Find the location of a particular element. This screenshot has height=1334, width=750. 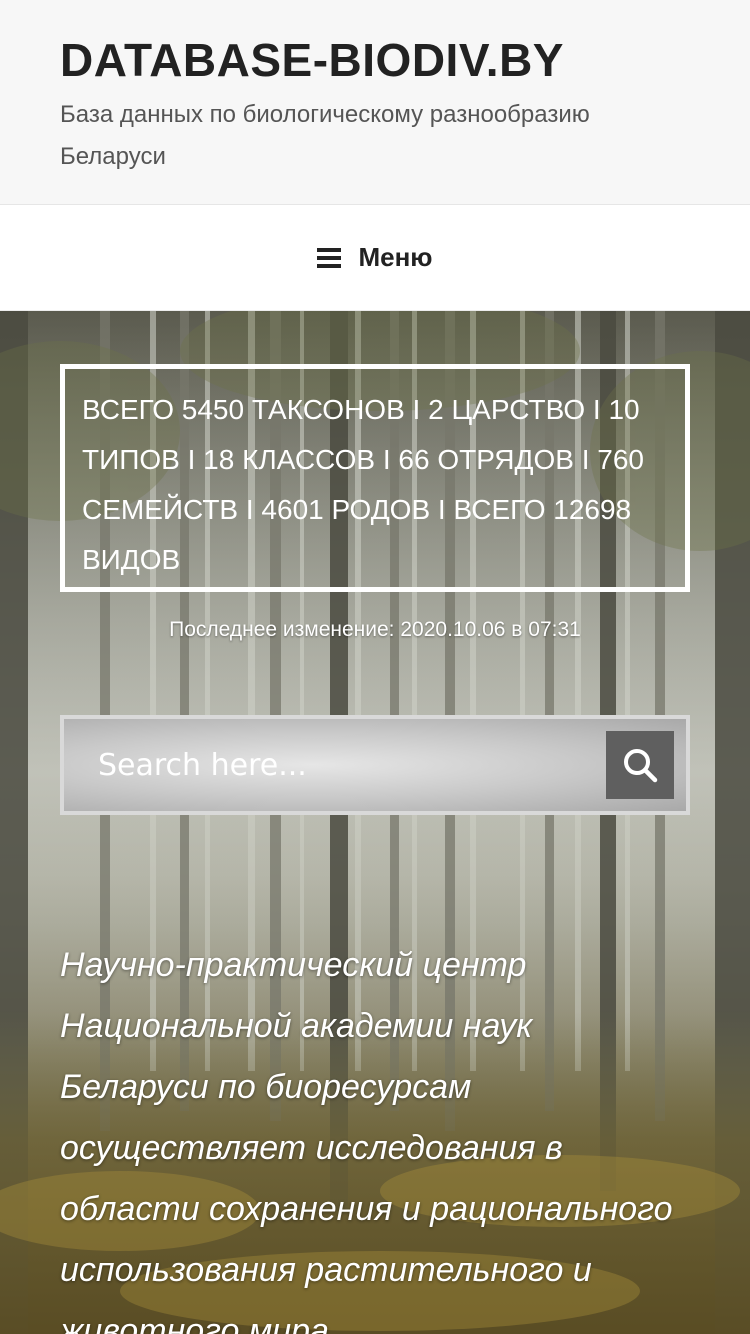

menu-label: Меню is located at coordinates (395, 257).